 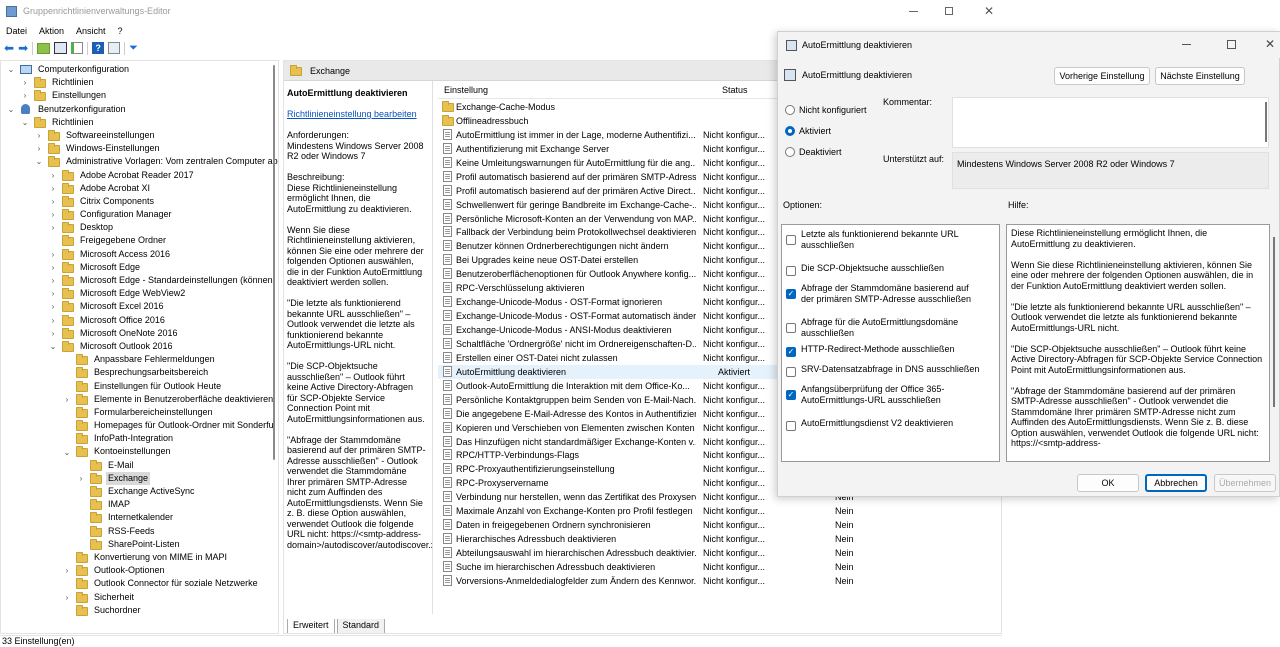 What do you see at coordinates (120, 31) in the screenshot?
I see `menu-help: ?` at bounding box center [120, 31].